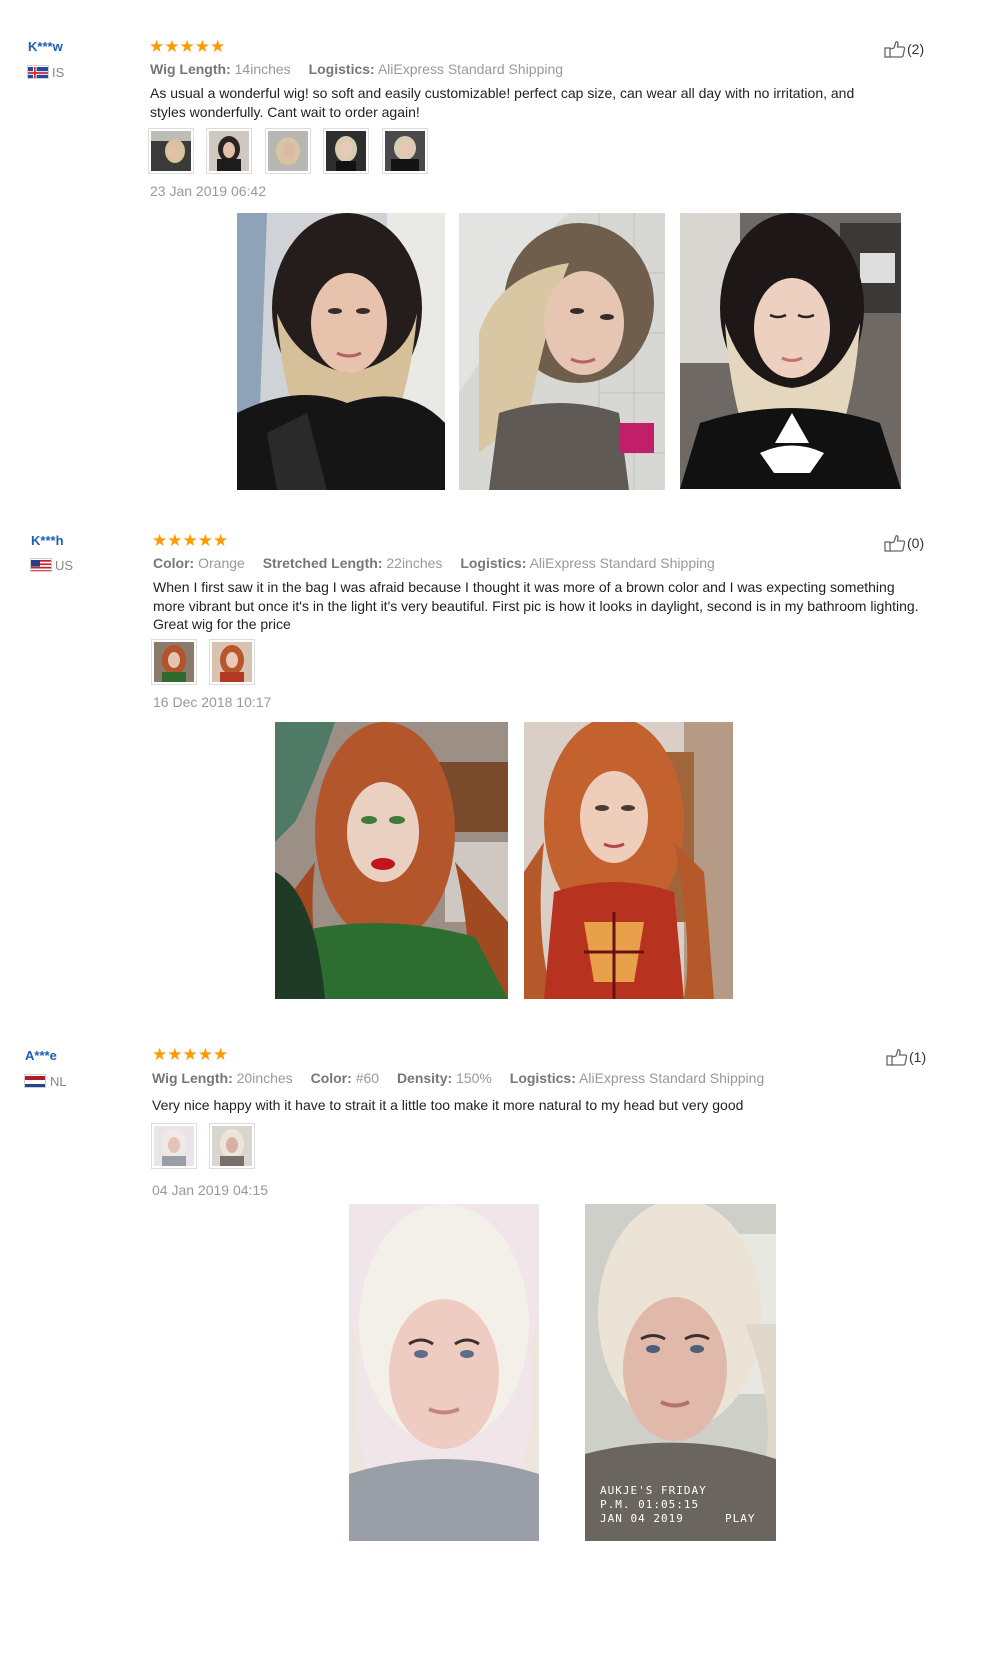 This screenshot has height=1661, width=1000. Describe the element at coordinates (740, 1519) in the screenshot. I see `play-label: PLAY` at that location.